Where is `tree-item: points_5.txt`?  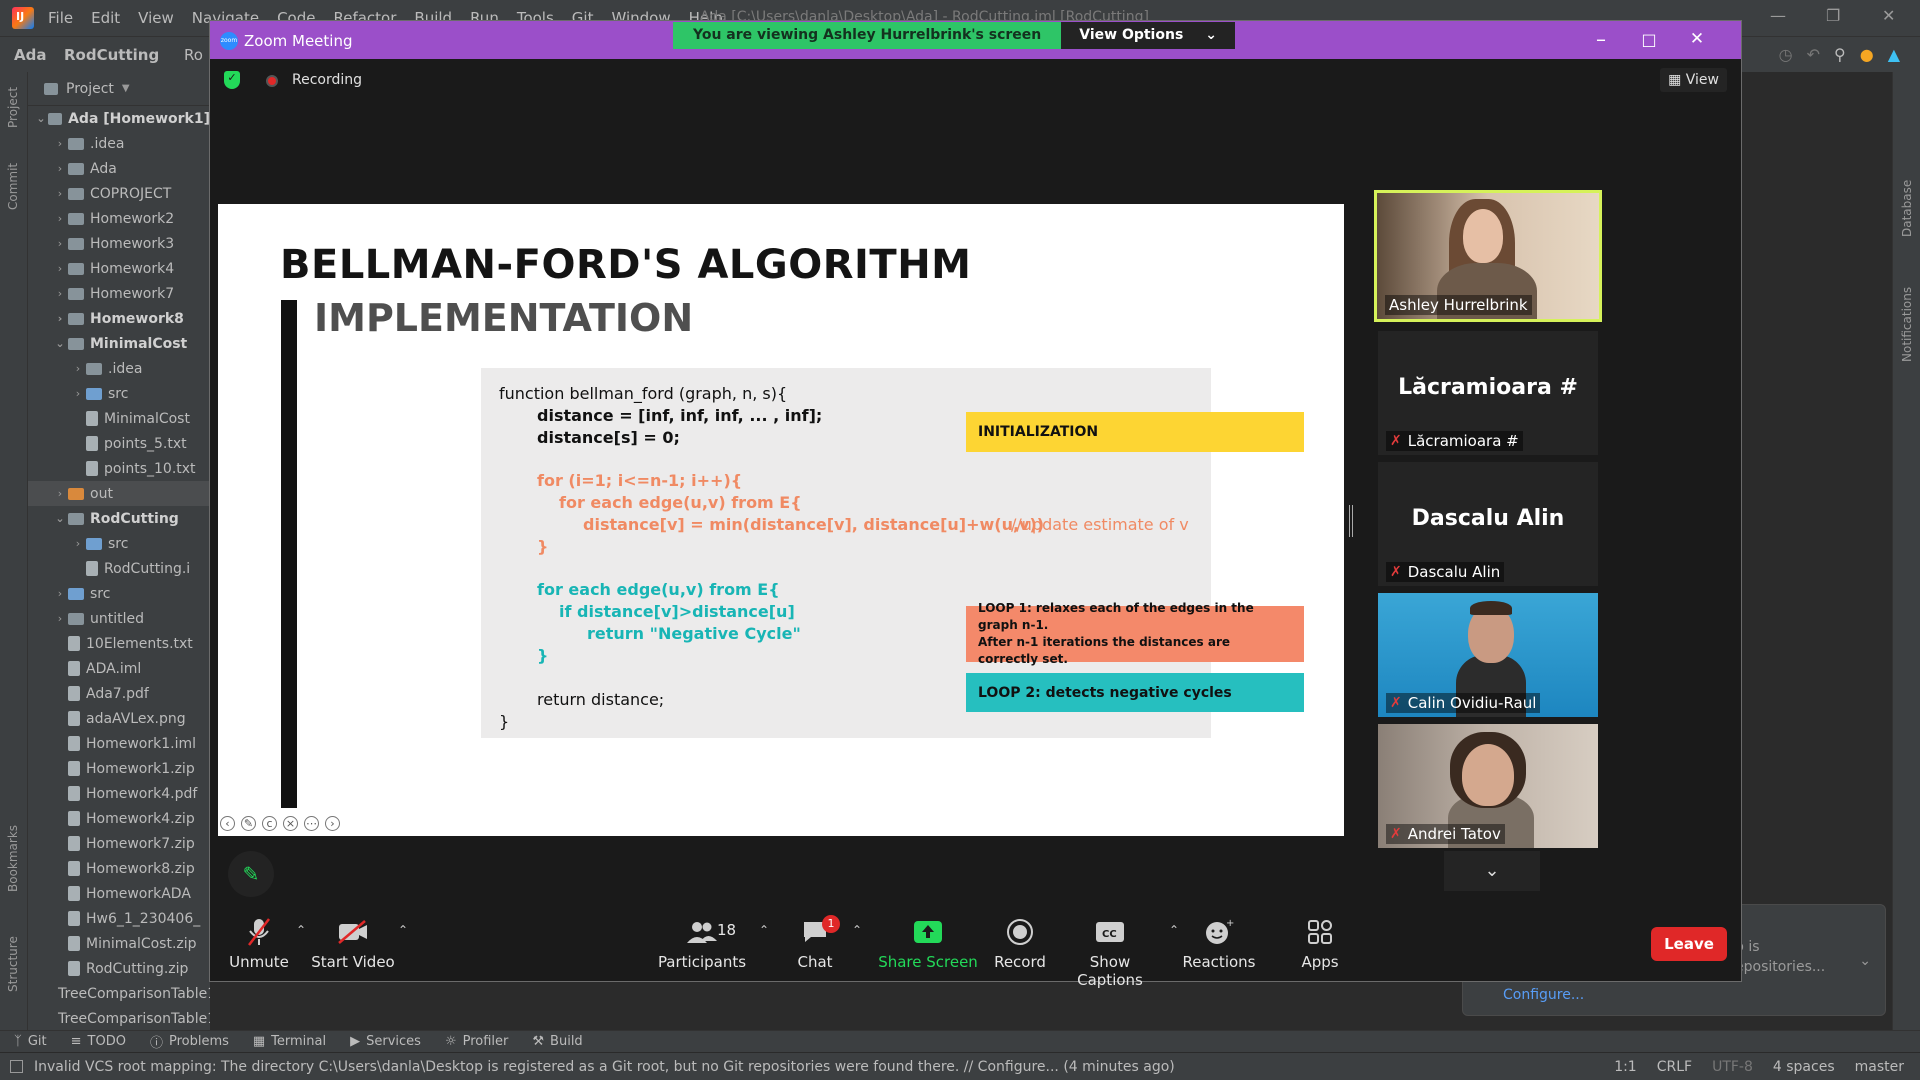
tree-item: points_5.txt is located at coordinates (119, 443).